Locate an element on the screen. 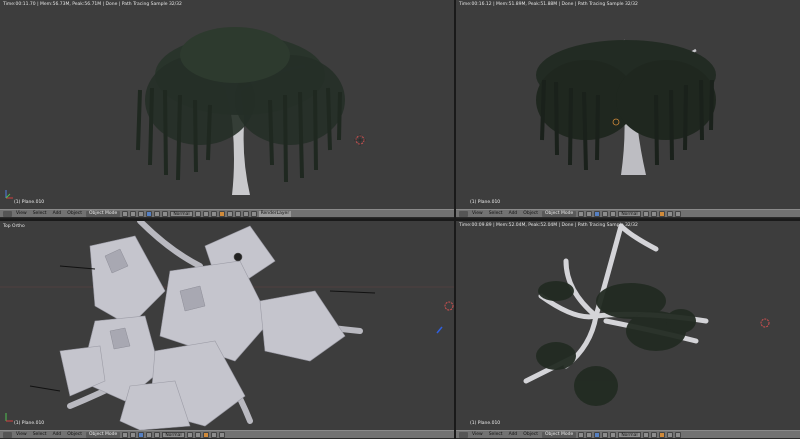 The image size is (800, 439). camera-icon is located at coordinates (253, 213).